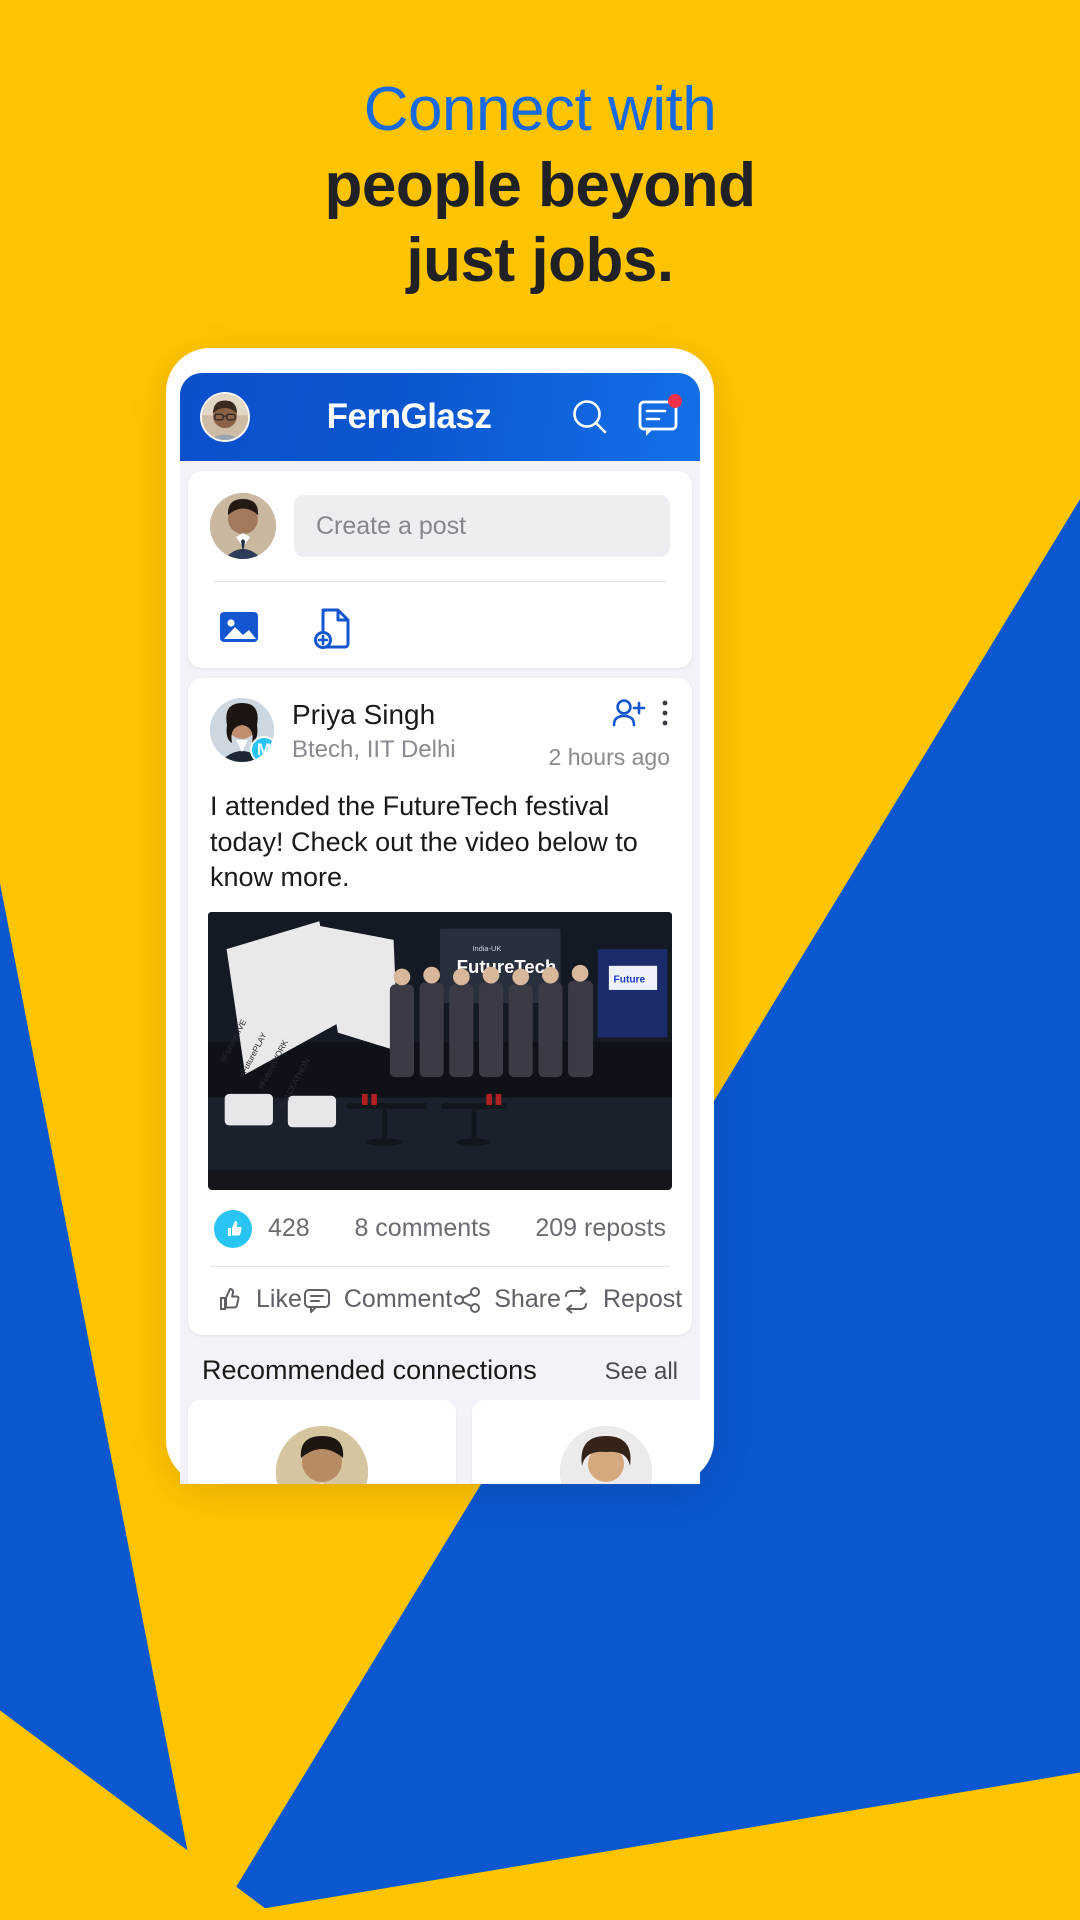  I want to click on repost-count: 209 reposts, so click(600, 1228).